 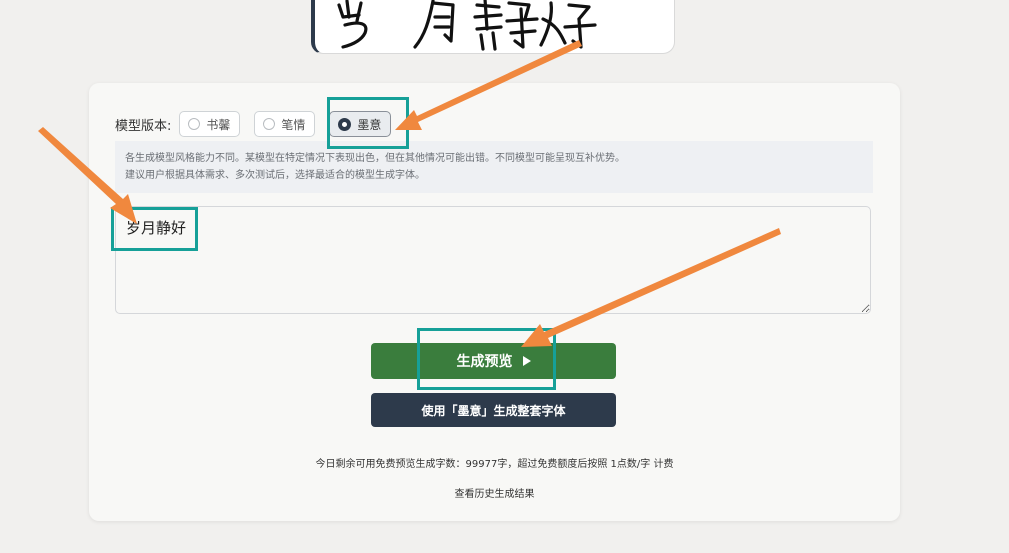 What do you see at coordinates (293, 124) in the screenshot?
I see `model-option-label: 笔情` at bounding box center [293, 124].